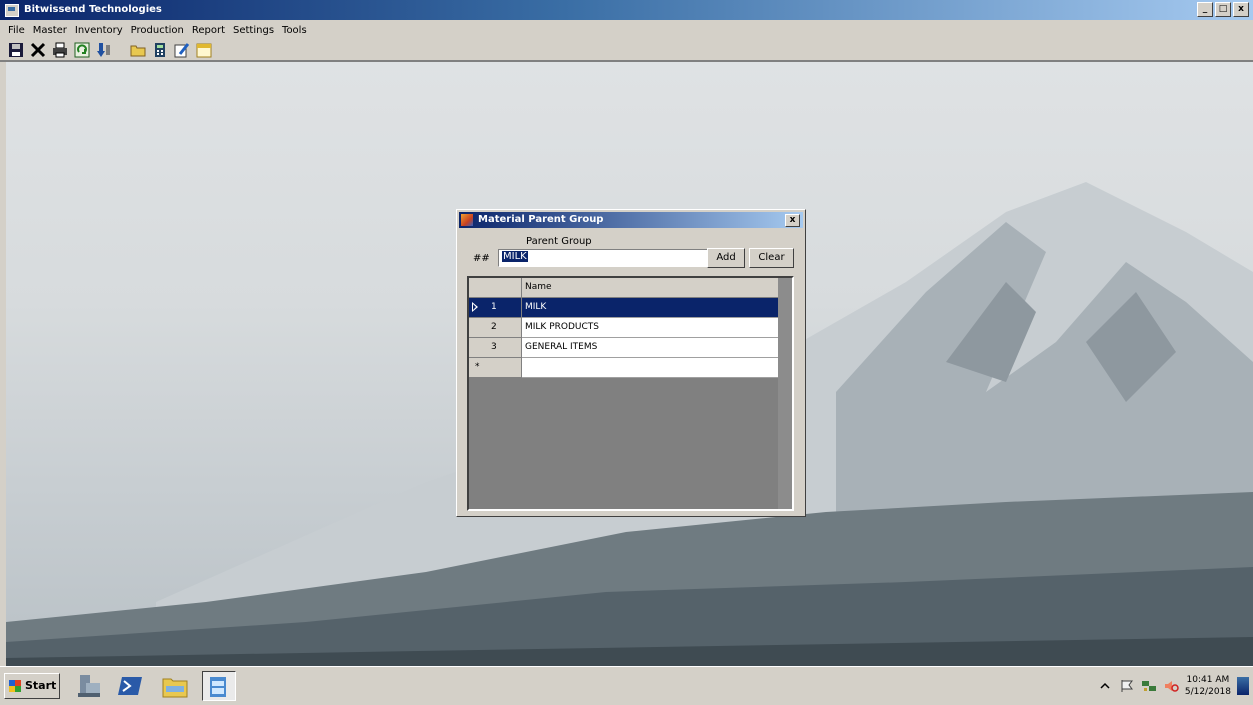 The image size is (1253, 705). What do you see at coordinates (1127, 686) in the screenshot?
I see `action-center-flag-icon` at bounding box center [1127, 686].